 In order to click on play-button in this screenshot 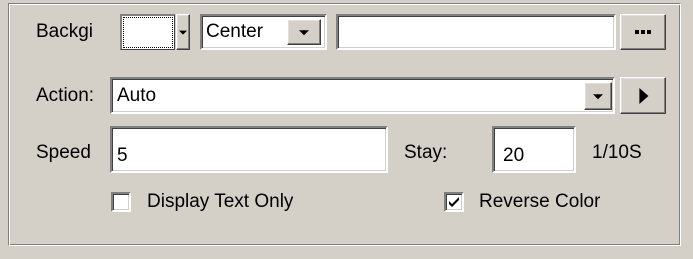, I will do `click(643, 95)`.